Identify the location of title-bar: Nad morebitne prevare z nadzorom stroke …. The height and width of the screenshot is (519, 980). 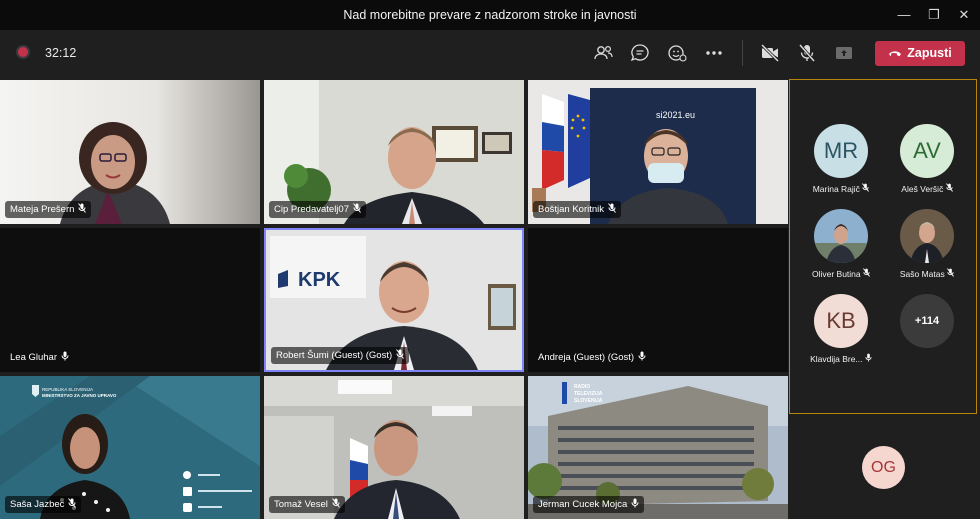
(490, 15).